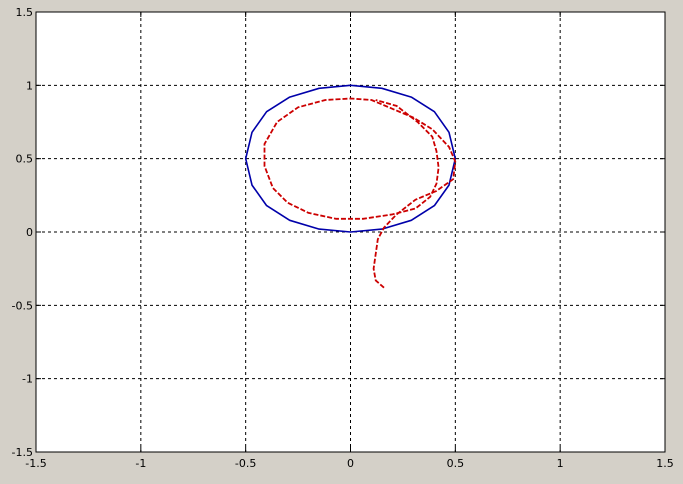  Describe the element at coordinates (22, 452) in the screenshot. I see `y-tick-label: -1.5` at that location.